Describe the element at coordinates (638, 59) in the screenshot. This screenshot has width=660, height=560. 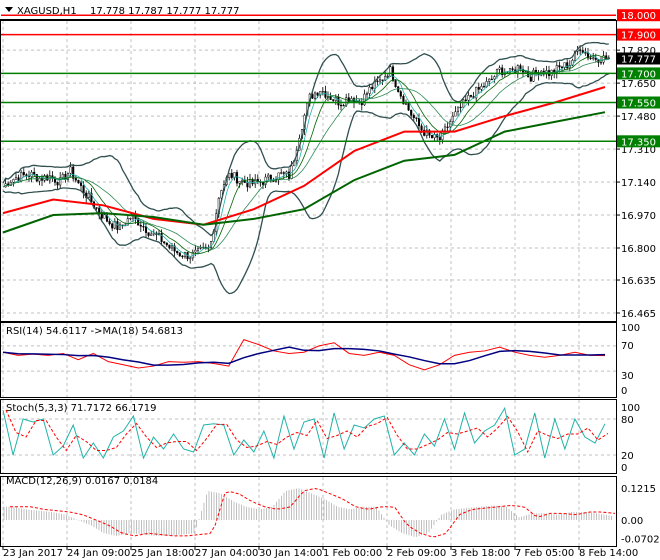
I see `current-price-label: 17.777` at that location.